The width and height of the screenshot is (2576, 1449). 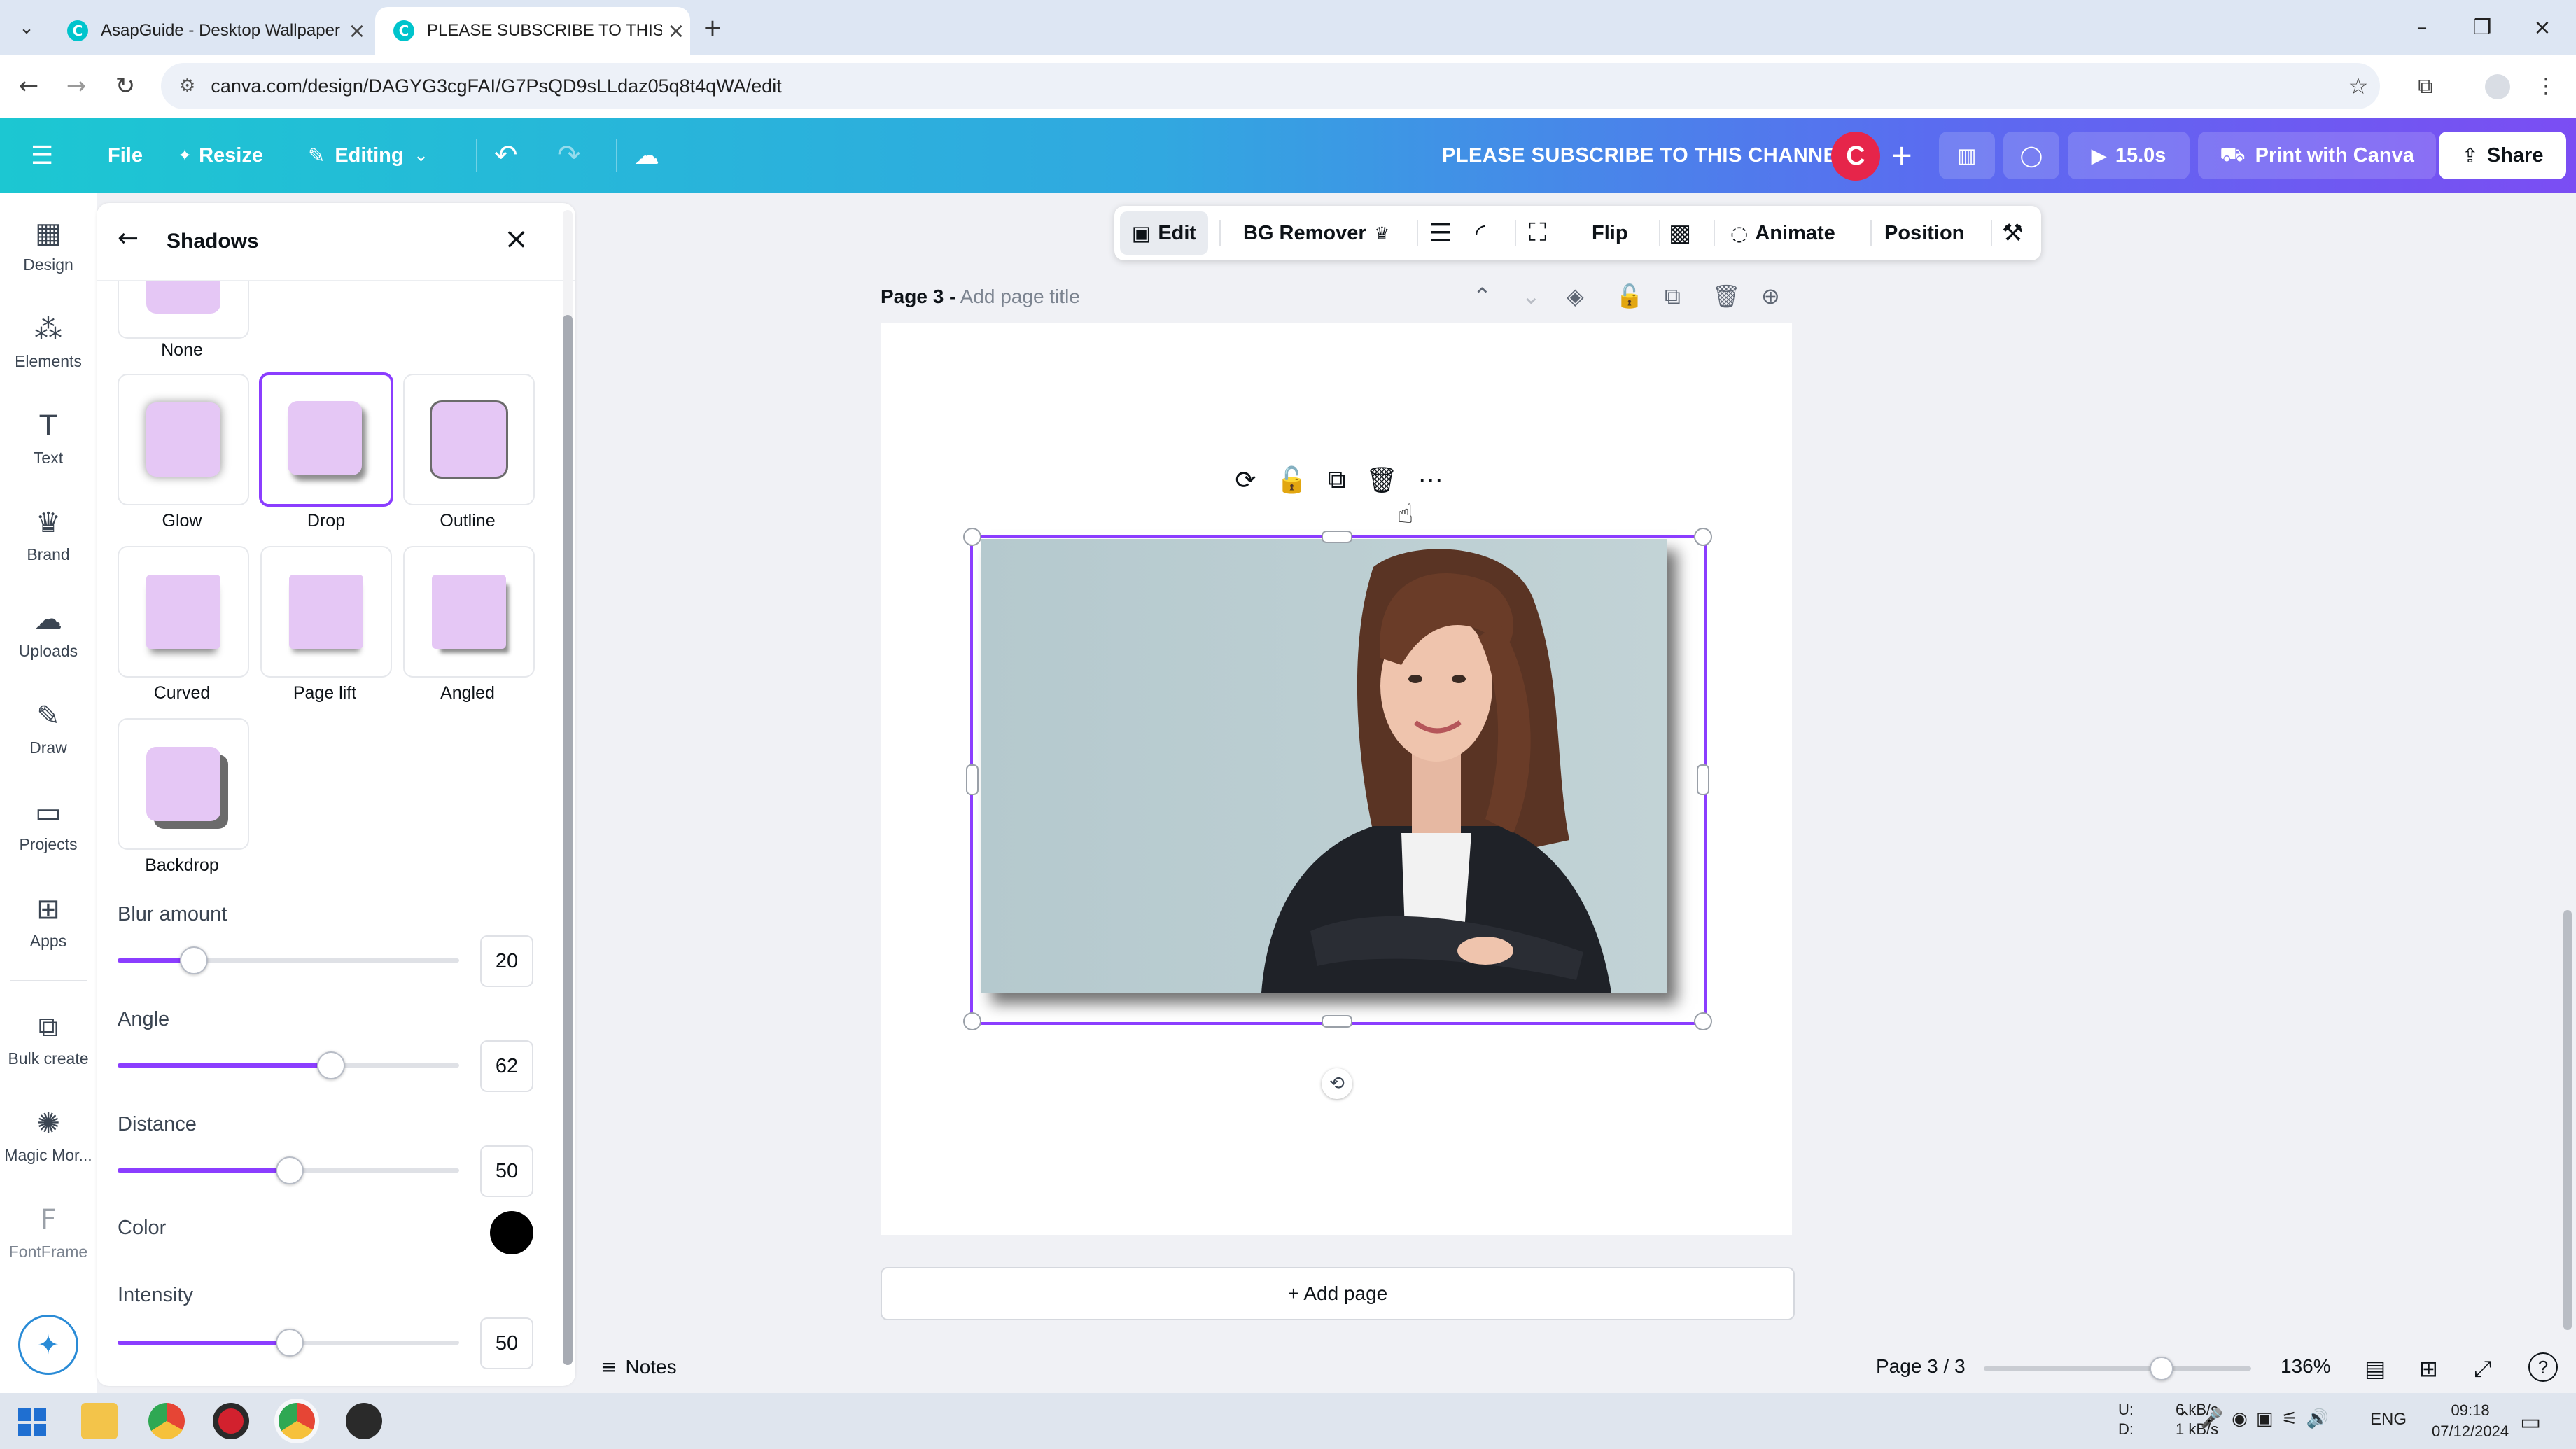 I want to click on language-indicator: ENG, so click(x=2388, y=1419).